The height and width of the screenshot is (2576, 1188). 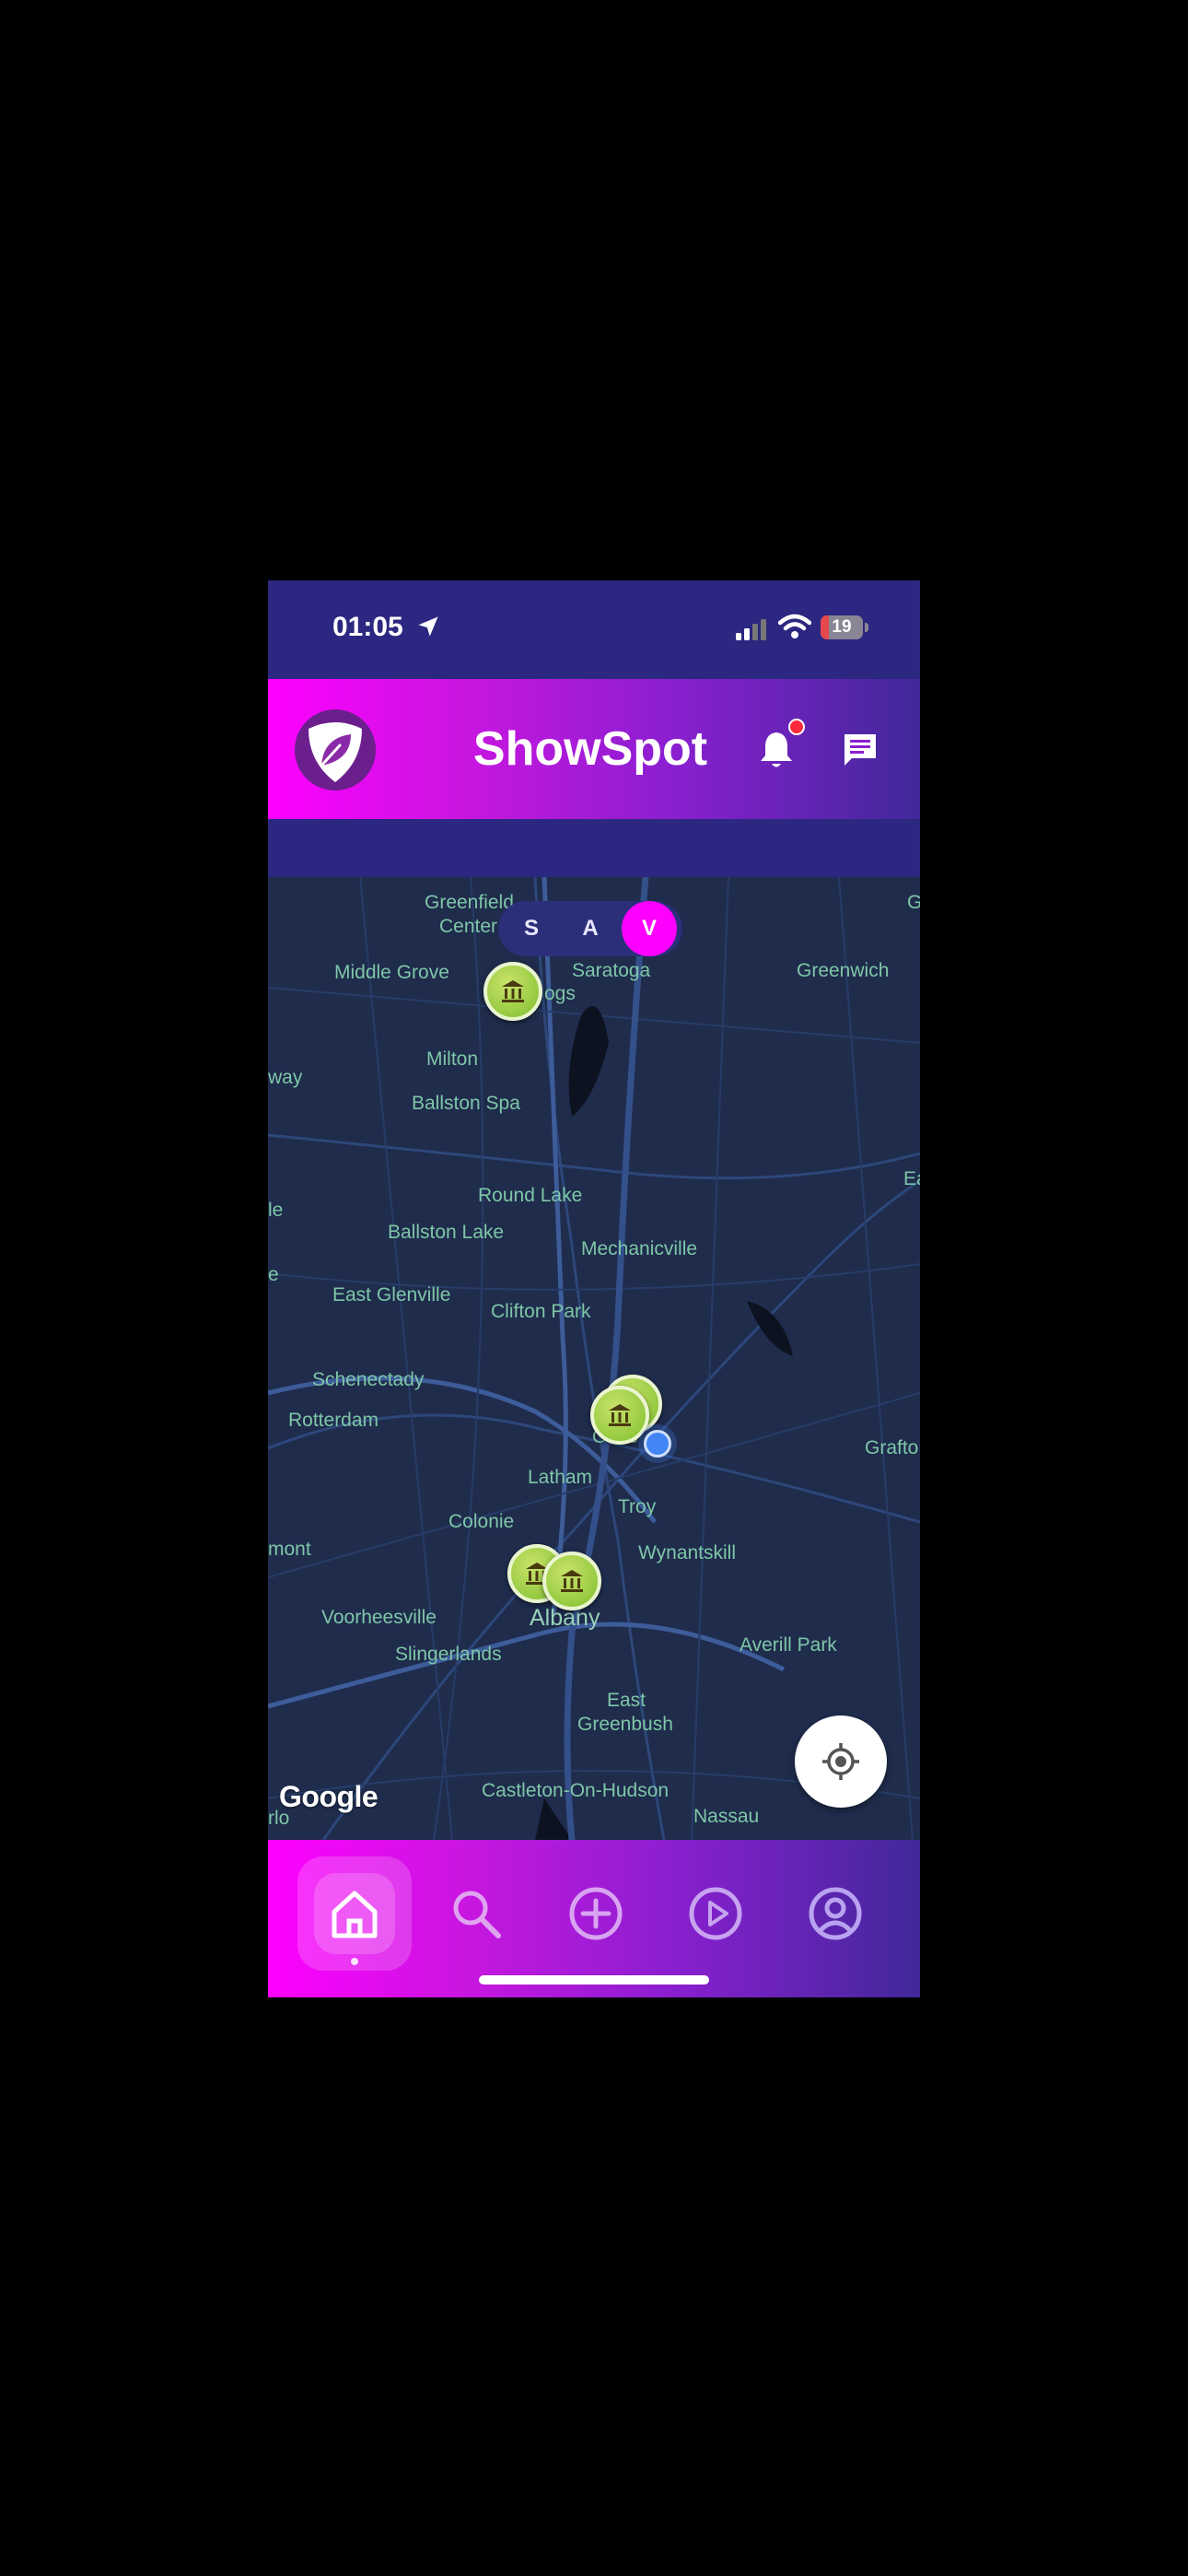 What do you see at coordinates (794, 626) in the screenshot?
I see `wifi-icon` at bounding box center [794, 626].